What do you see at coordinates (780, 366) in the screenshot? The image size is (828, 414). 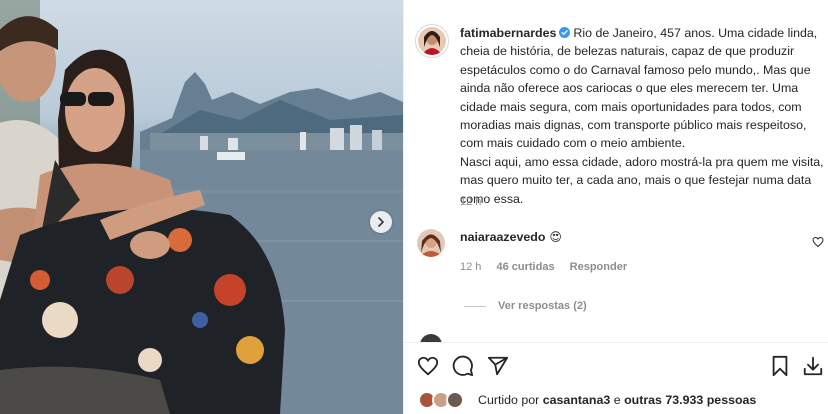 I see `bookmark-icon` at bounding box center [780, 366].